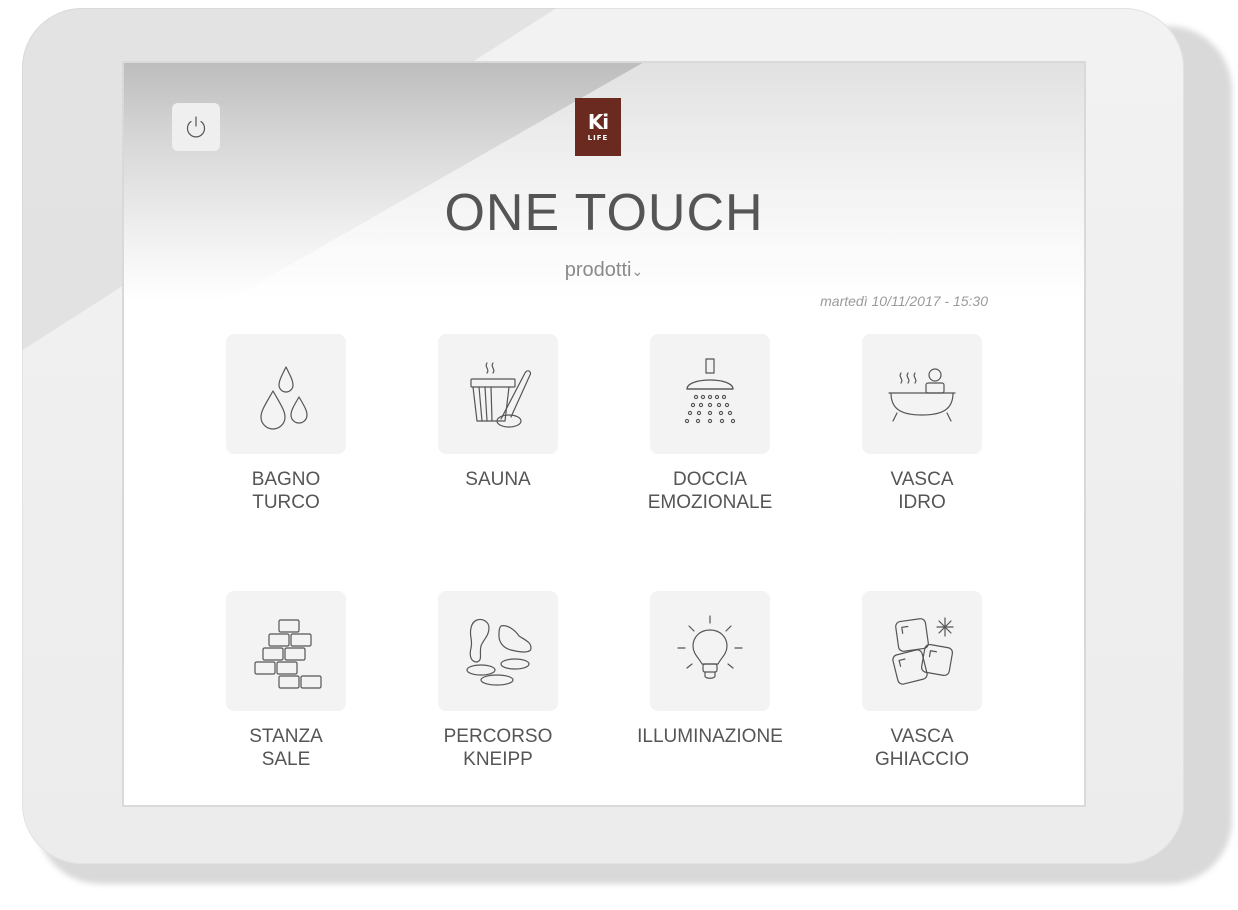  Describe the element at coordinates (498, 748) in the screenshot. I see `tile-label: PERCORSO KNEIPP` at that location.